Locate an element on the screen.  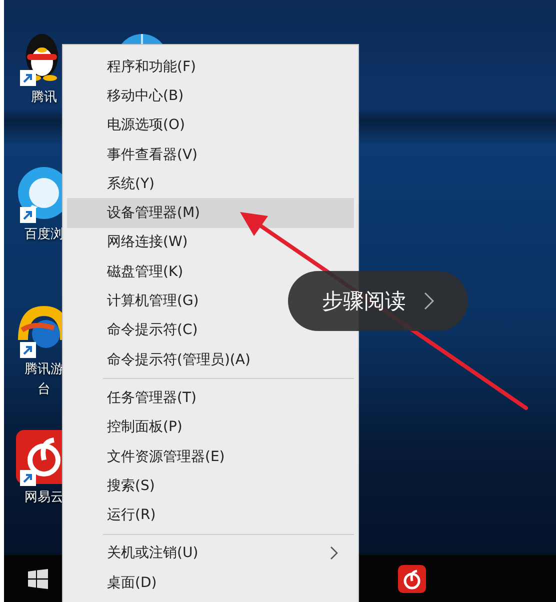
menu-item: 命令提示符(管理员)(A) is located at coordinates (210, 359).